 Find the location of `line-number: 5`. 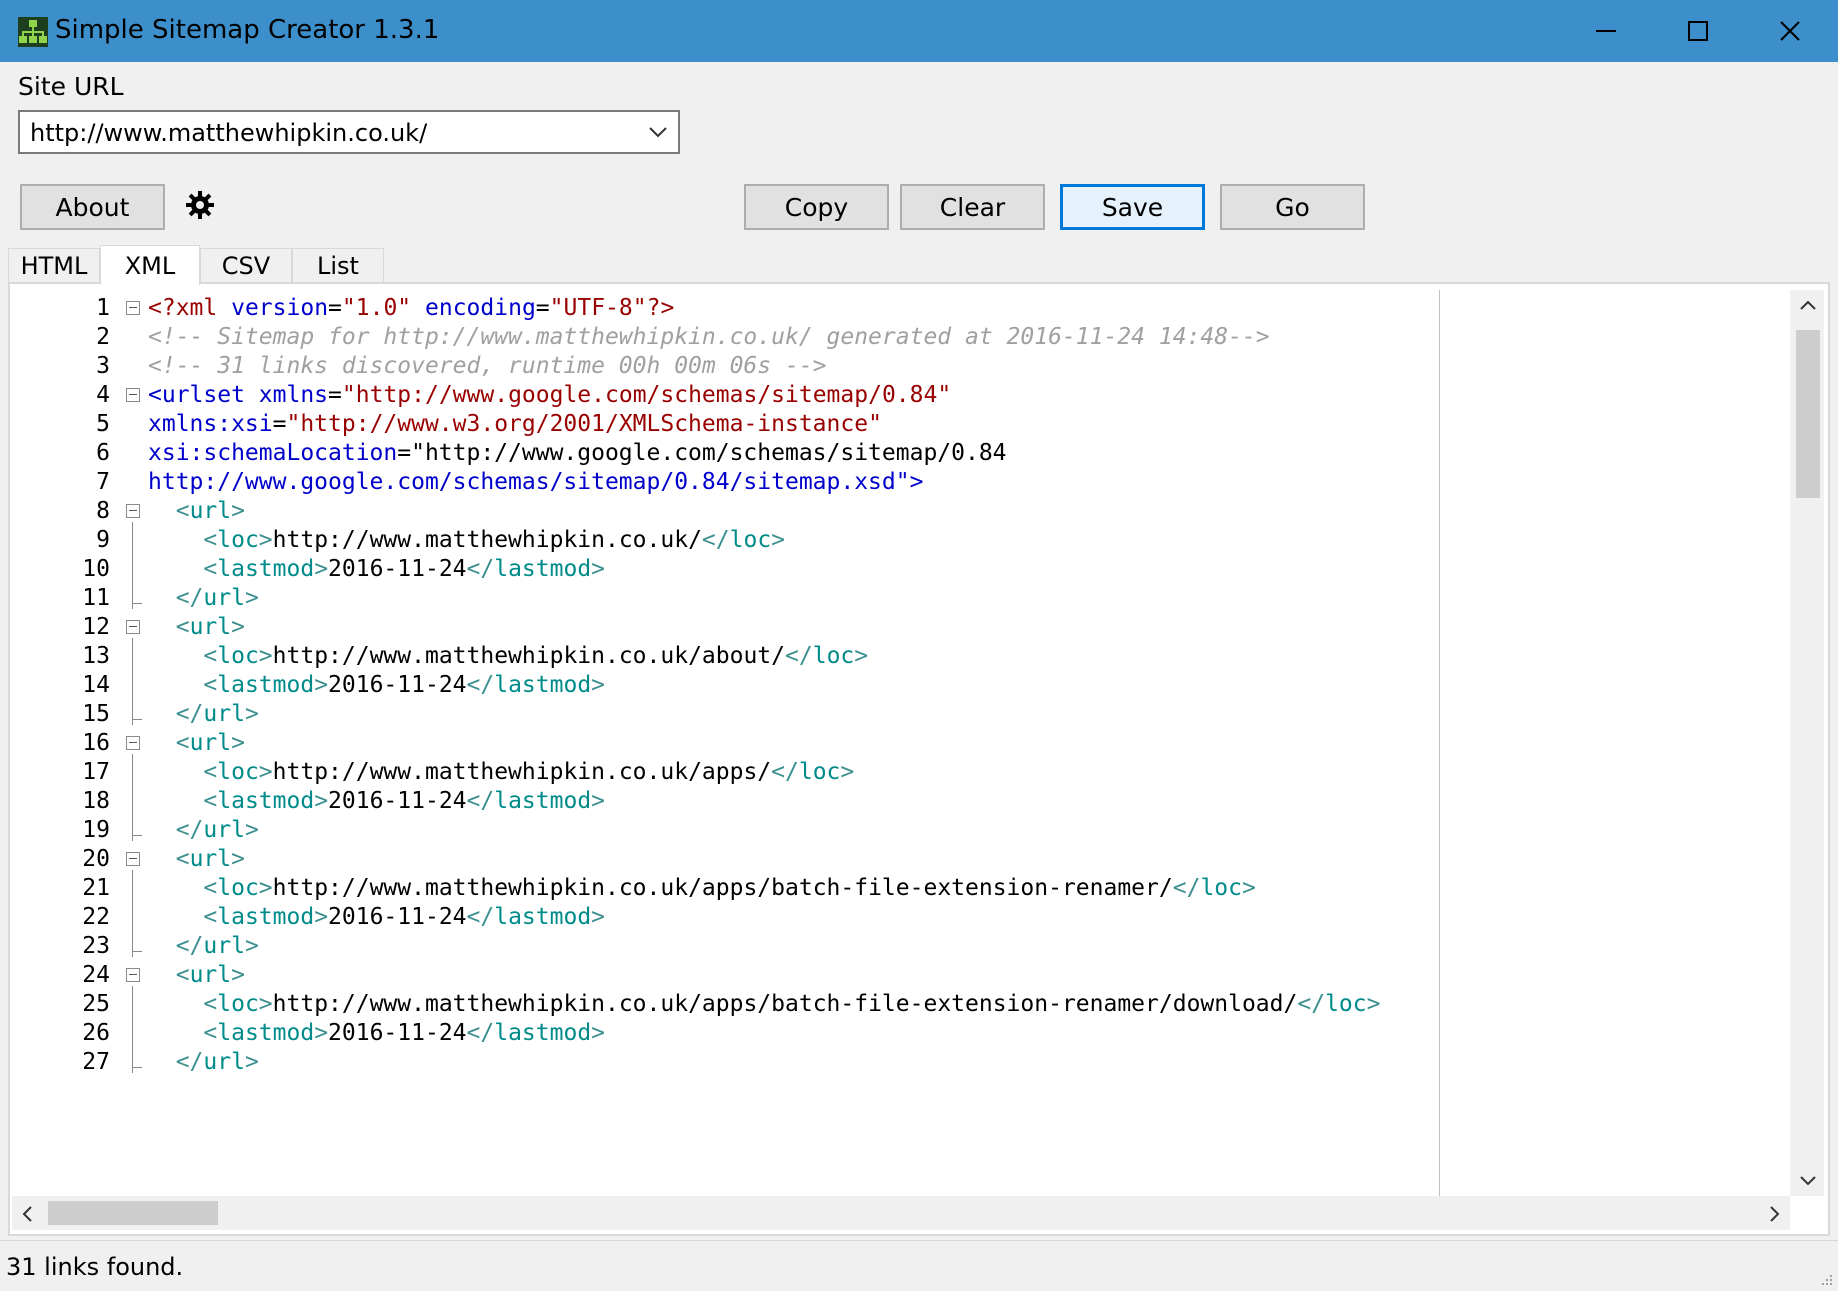

line-number: 5 is located at coordinates (103, 424).